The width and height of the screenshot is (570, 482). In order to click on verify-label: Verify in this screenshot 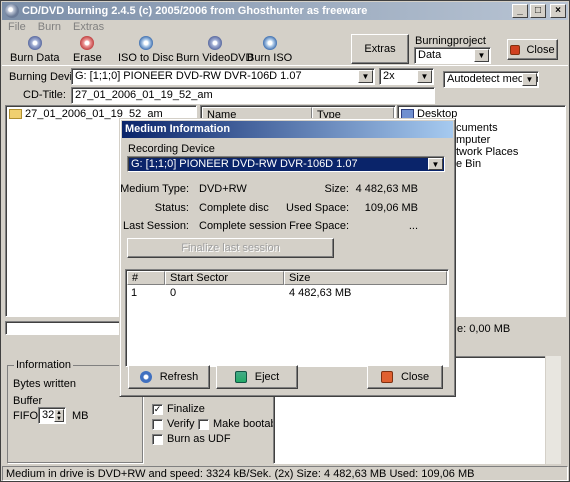, I will do `click(181, 424)`.